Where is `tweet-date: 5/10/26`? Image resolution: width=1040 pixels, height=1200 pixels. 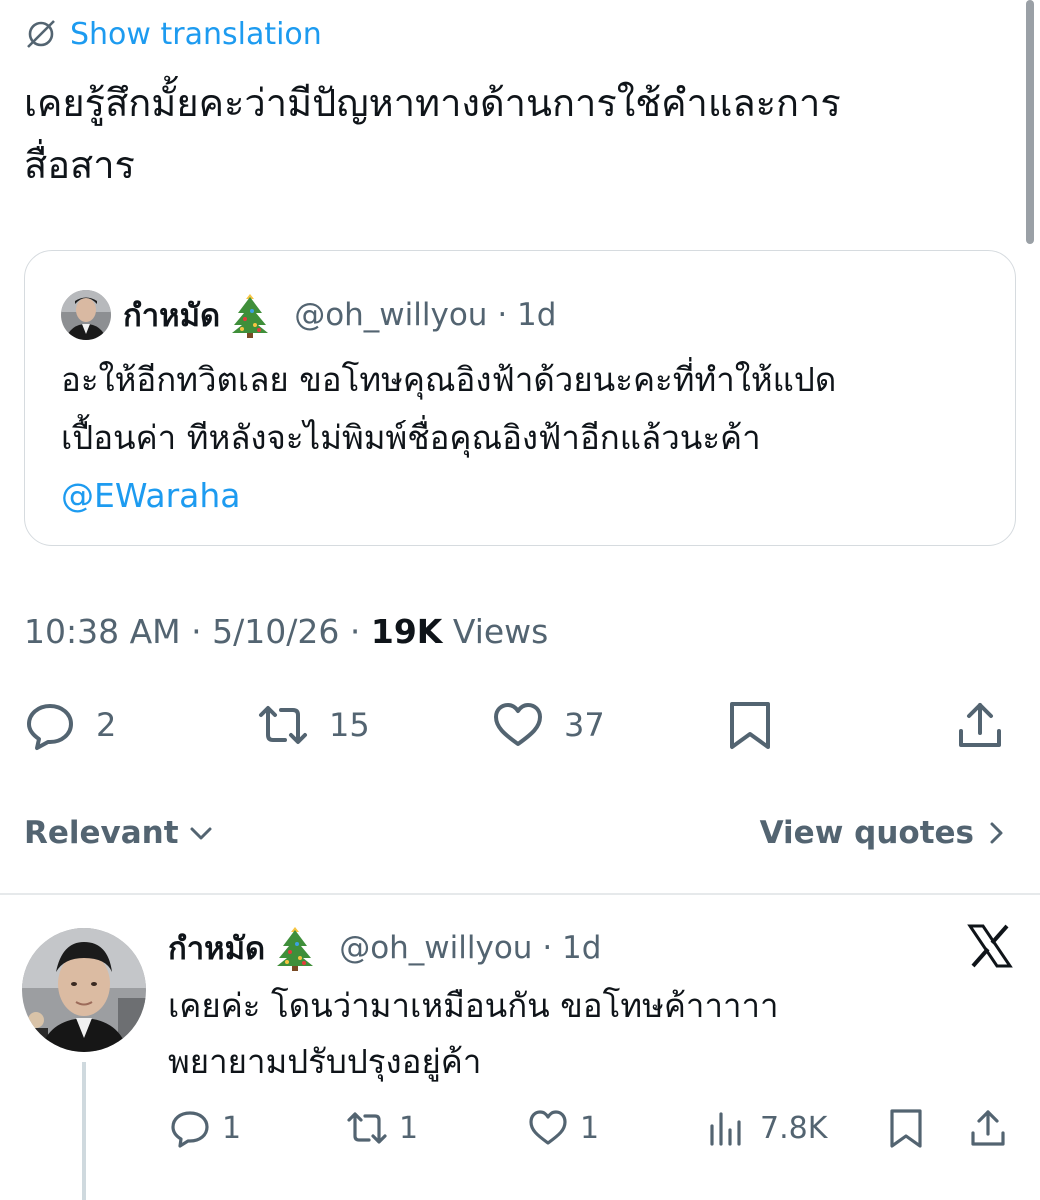 tweet-date: 5/10/26 is located at coordinates (276, 631).